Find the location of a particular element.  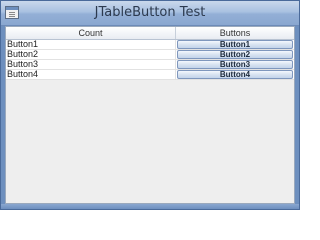

table-row: Button4 Button4 is located at coordinates (150, 75).